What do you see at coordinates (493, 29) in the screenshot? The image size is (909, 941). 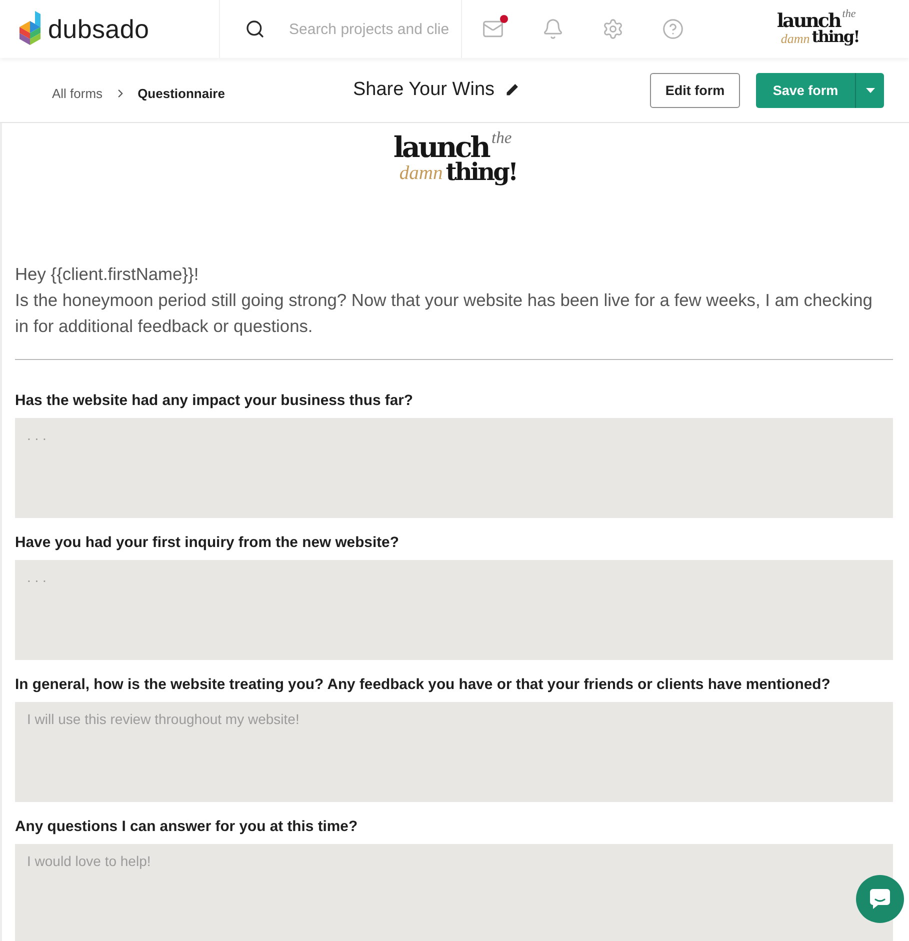 I see `mail-icon` at bounding box center [493, 29].